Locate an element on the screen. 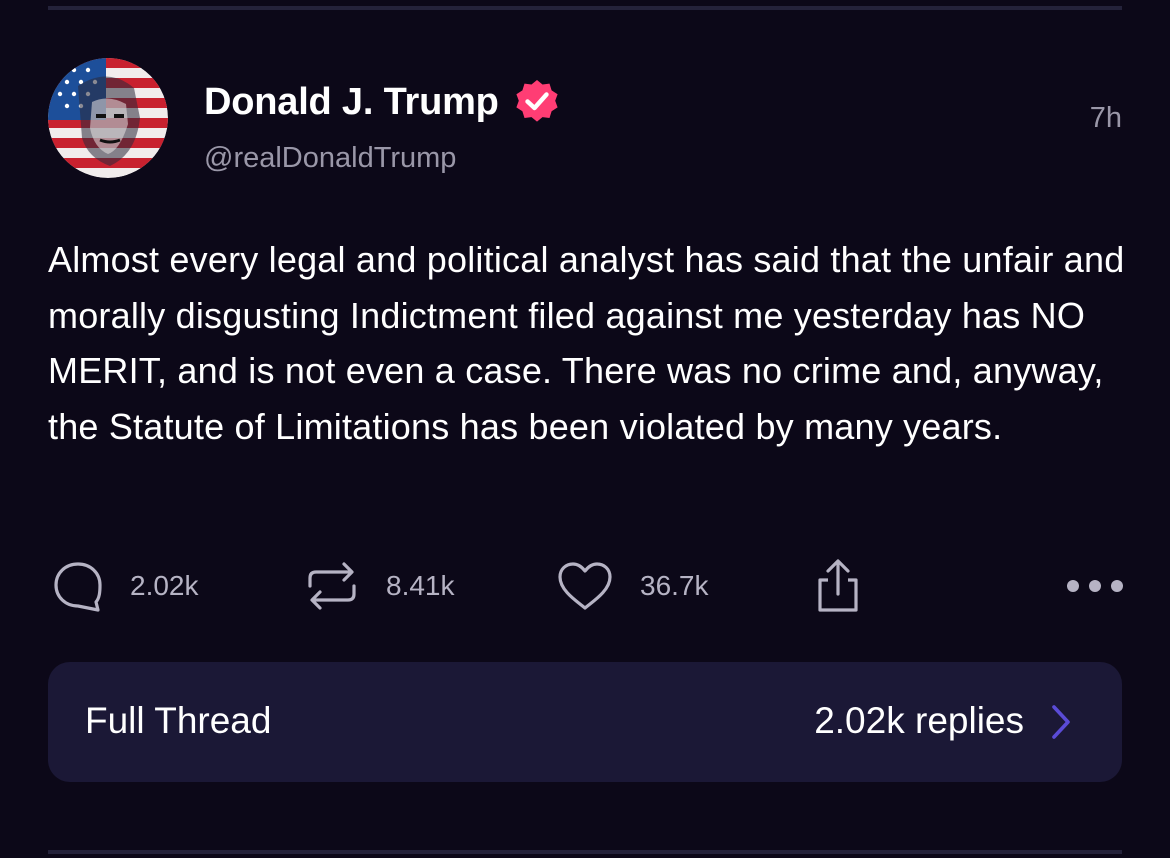  like-button: 36.7k is located at coordinates (632, 586).